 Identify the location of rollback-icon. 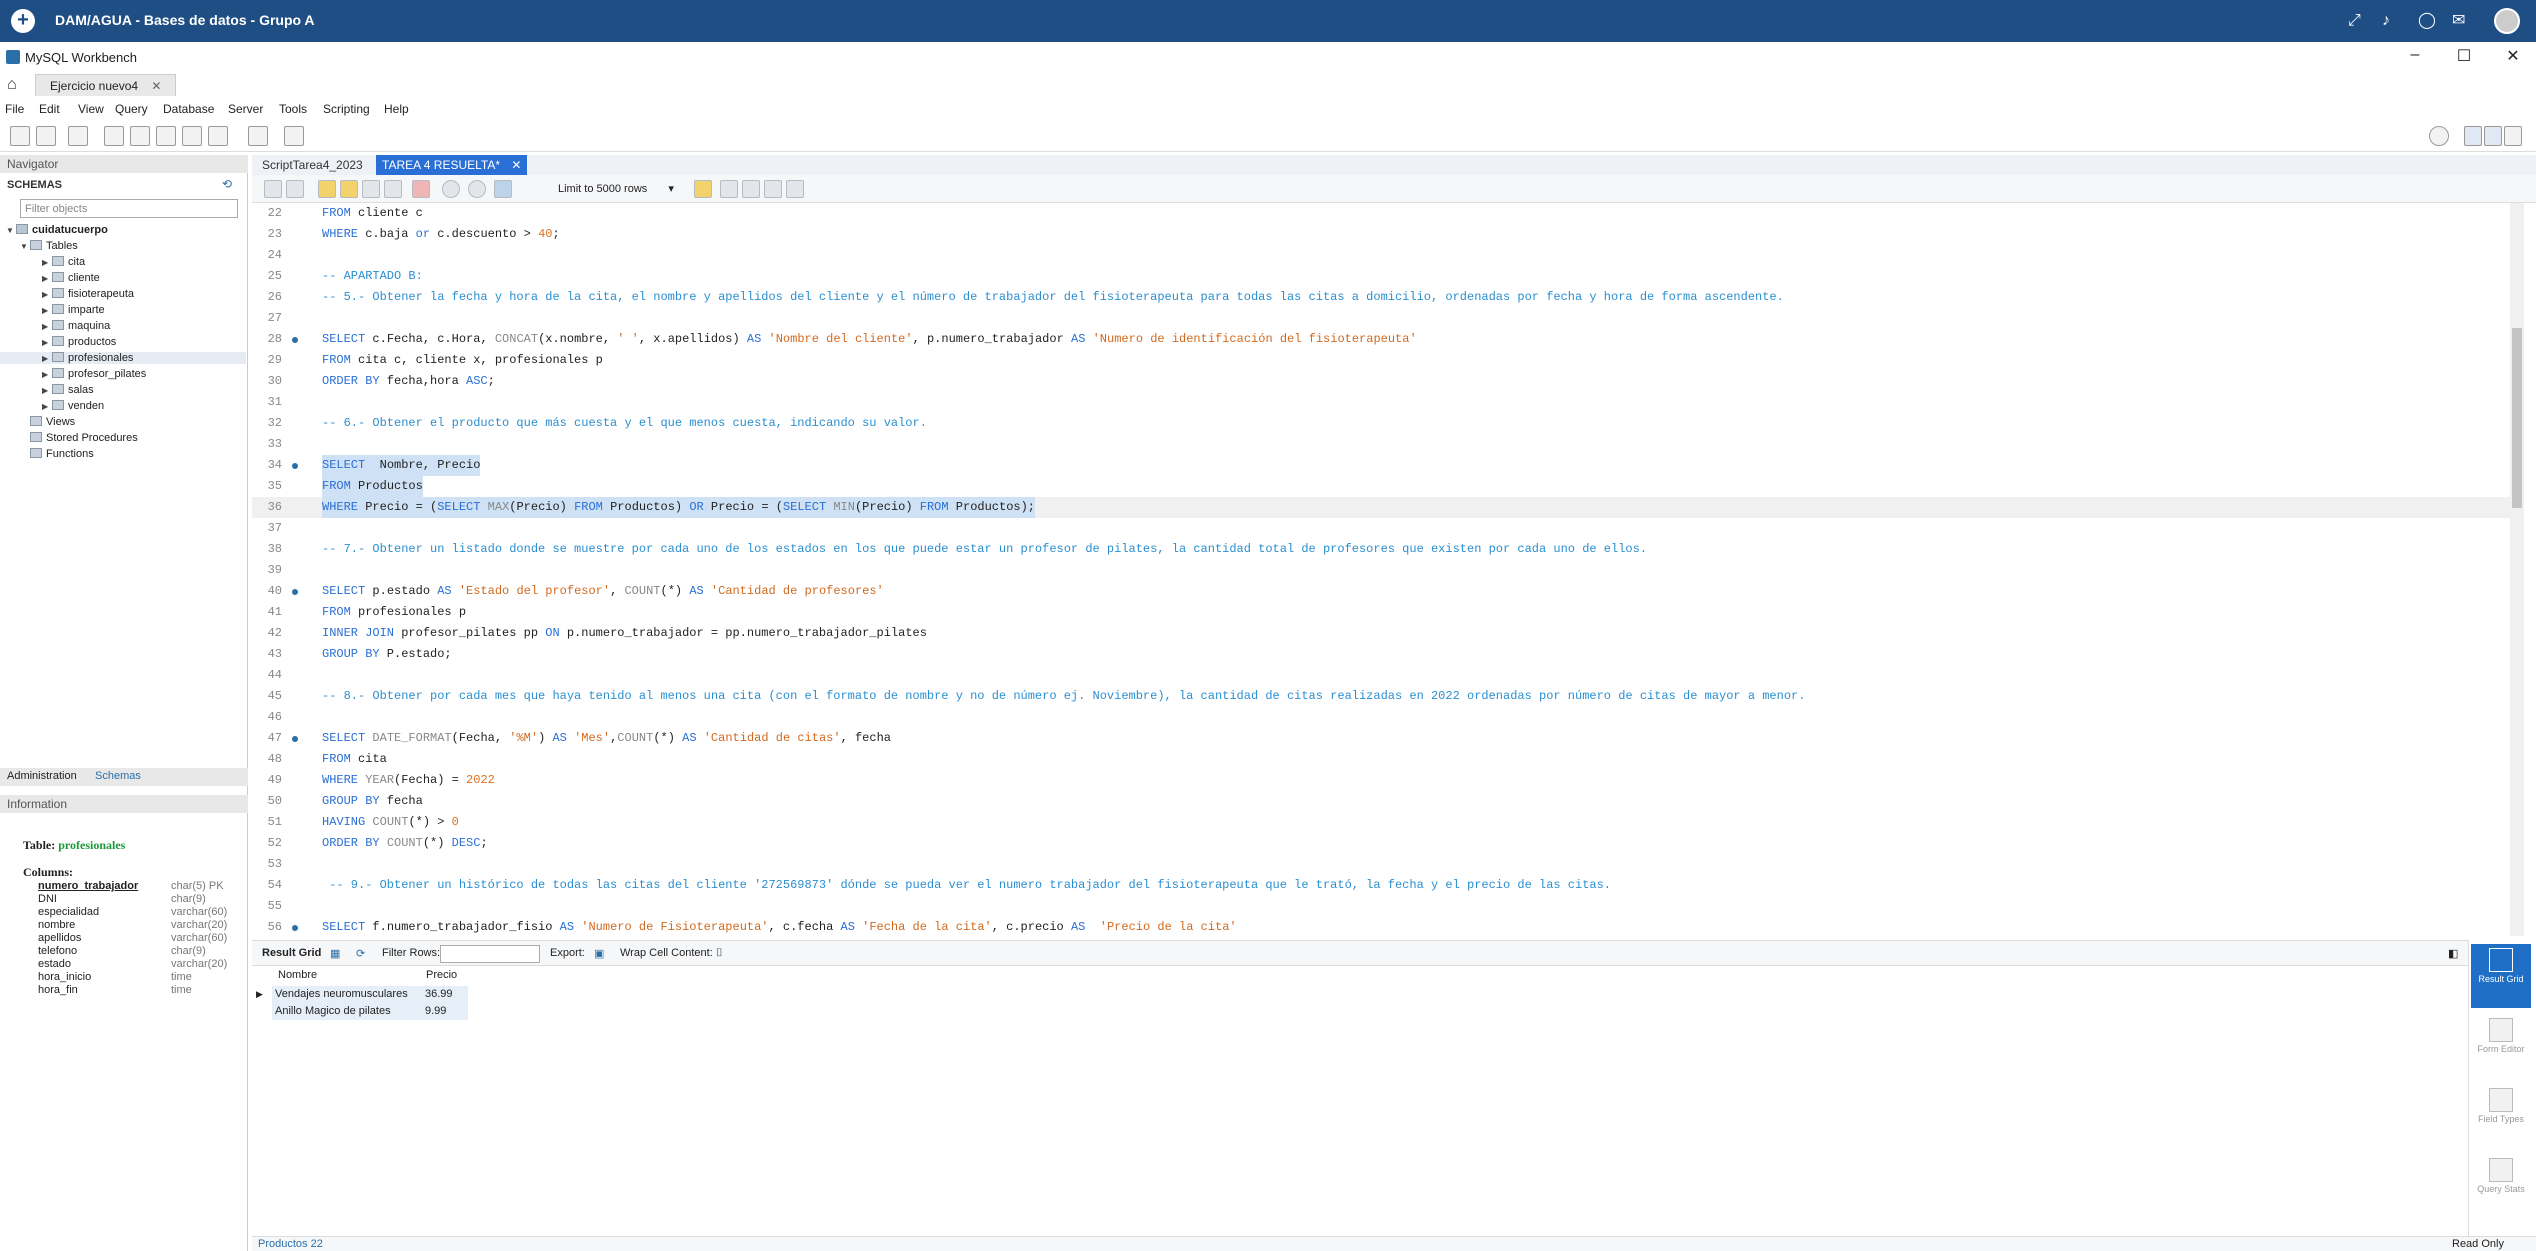
(477, 189).